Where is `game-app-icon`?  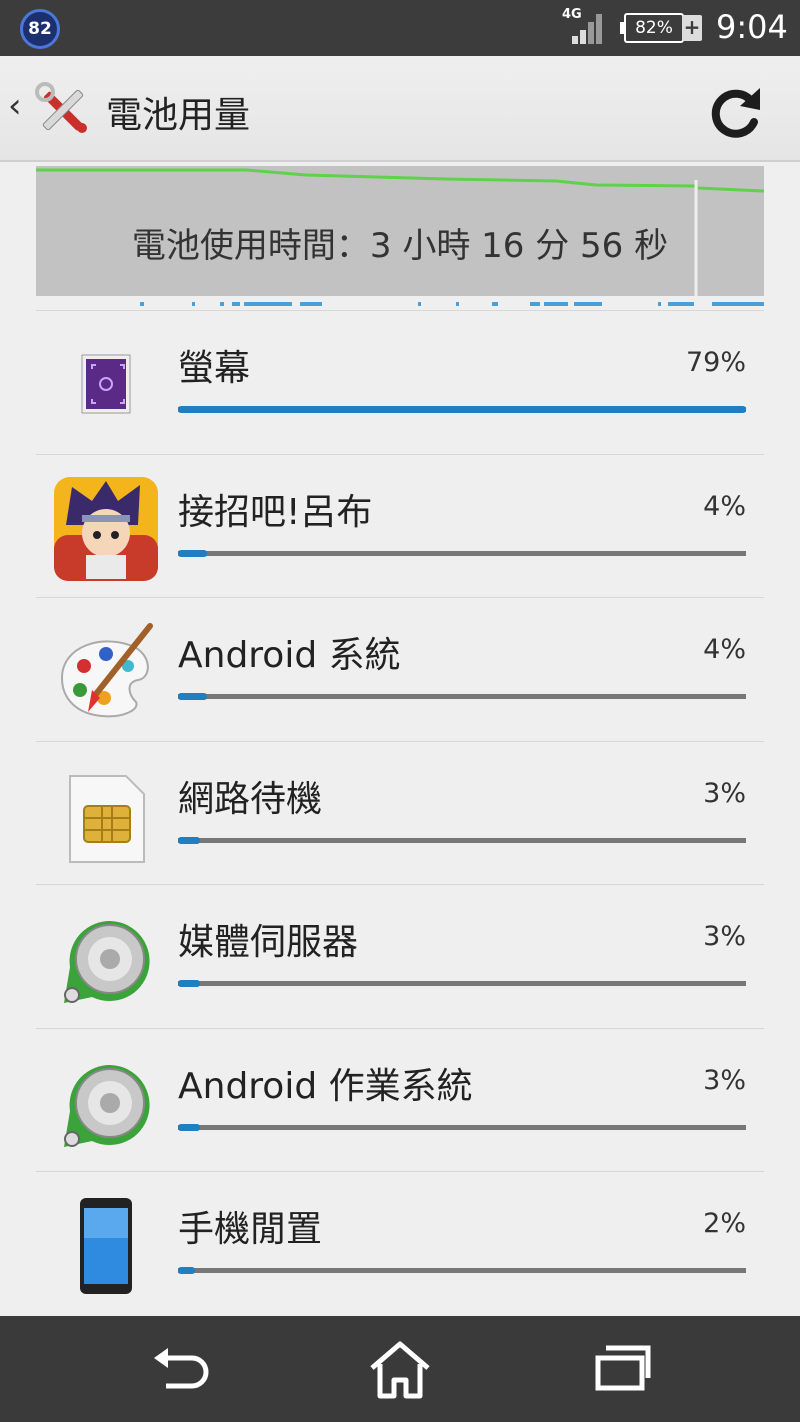 game-app-icon is located at coordinates (106, 528).